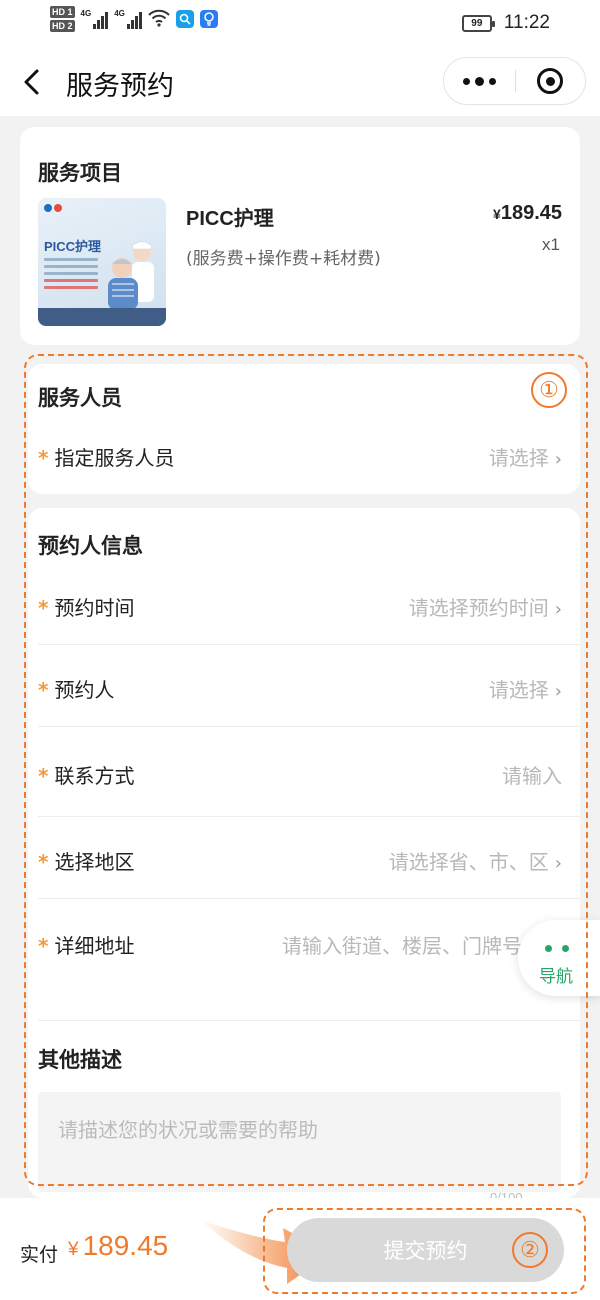 The image size is (600, 1300). I want to click on hd2-badge: HD 2, so click(62, 26).